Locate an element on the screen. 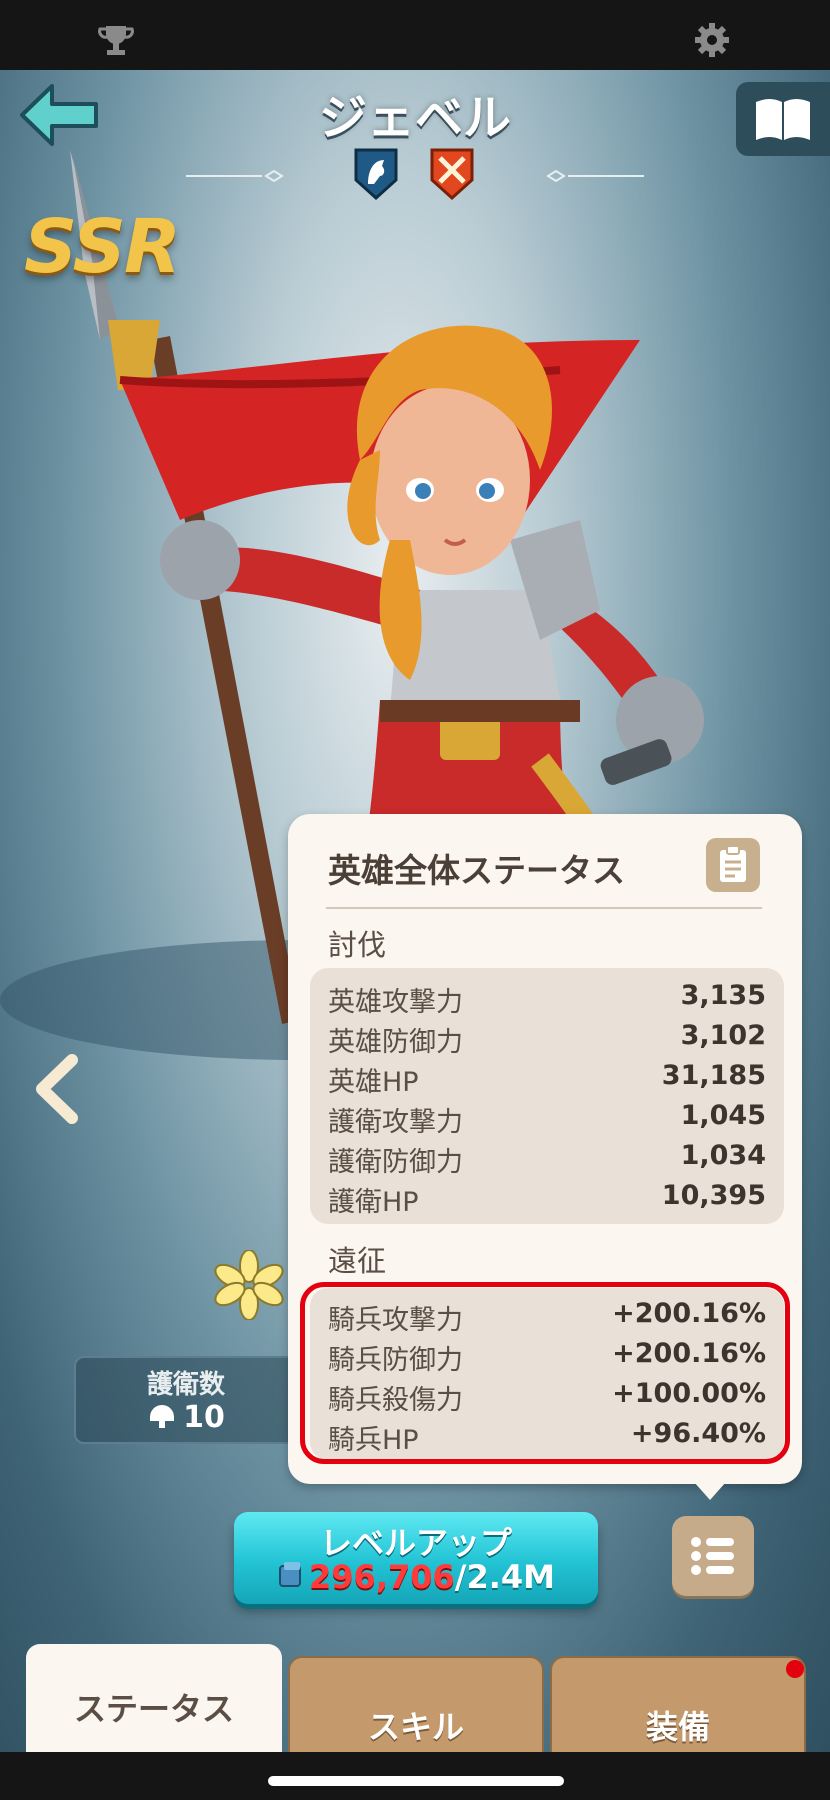 The image size is (830, 1800). list-button is located at coordinates (713, 1556).